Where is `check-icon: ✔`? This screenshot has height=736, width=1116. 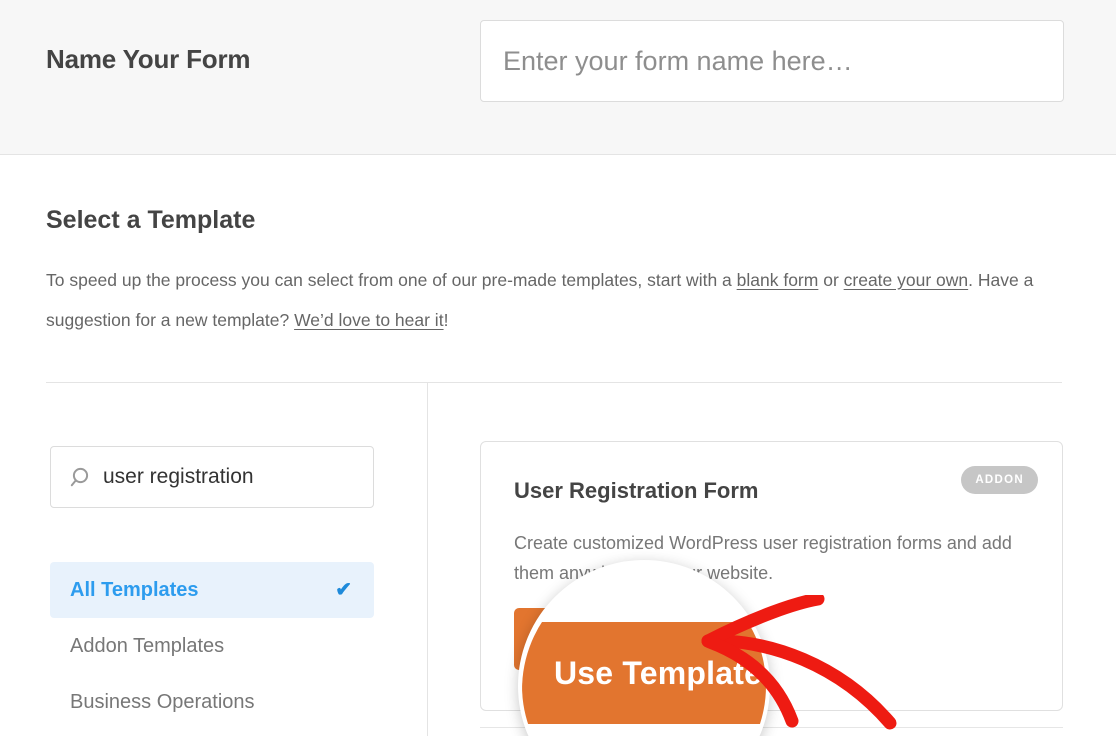 check-icon: ✔ is located at coordinates (343, 590).